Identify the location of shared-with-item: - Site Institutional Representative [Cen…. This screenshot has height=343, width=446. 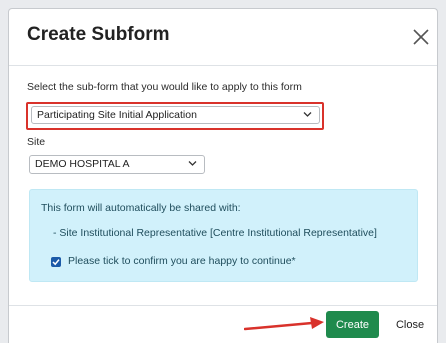
(215, 233).